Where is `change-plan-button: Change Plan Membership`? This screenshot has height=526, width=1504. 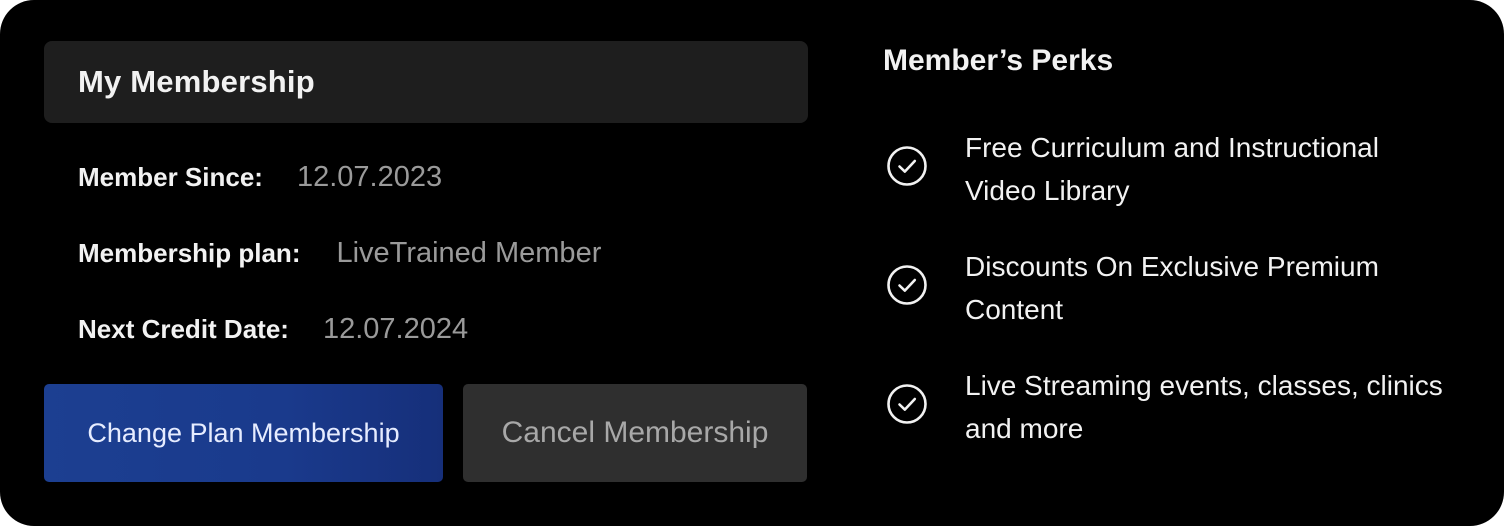 change-plan-button: Change Plan Membership is located at coordinates (243, 433).